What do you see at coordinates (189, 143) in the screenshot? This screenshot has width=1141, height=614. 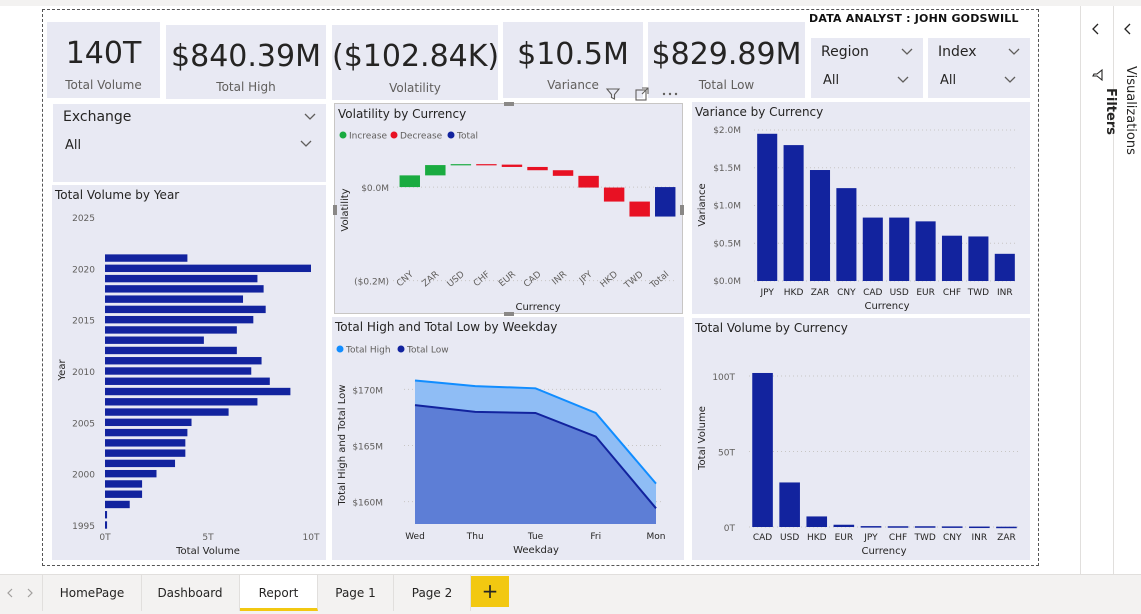 I see `exchange-slicer: Exchange All` at bounding box center [189, 143].